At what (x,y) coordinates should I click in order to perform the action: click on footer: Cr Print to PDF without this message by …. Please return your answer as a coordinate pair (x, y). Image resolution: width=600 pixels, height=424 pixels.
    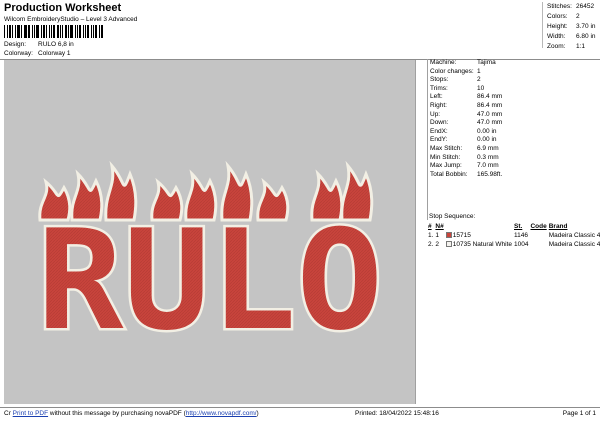
    Looking at the image, I should click on (302, 416).